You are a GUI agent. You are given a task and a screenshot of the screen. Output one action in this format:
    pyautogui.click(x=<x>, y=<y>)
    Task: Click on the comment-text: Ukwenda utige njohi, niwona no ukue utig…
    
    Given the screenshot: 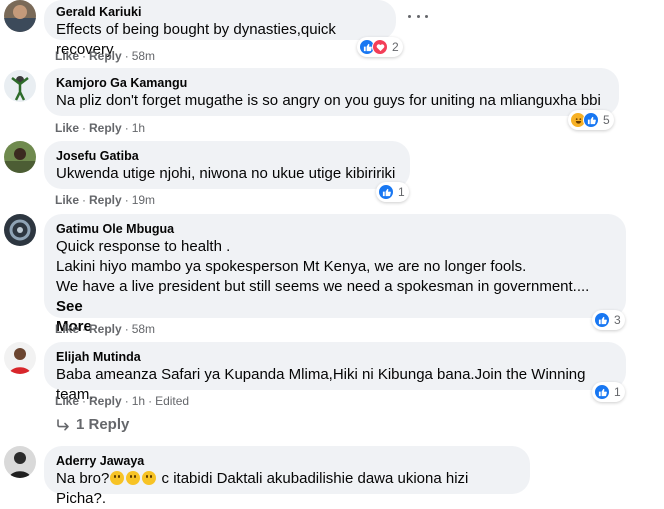 What is the action you would take?
    pyautogui.click(x=226, y=173)
    